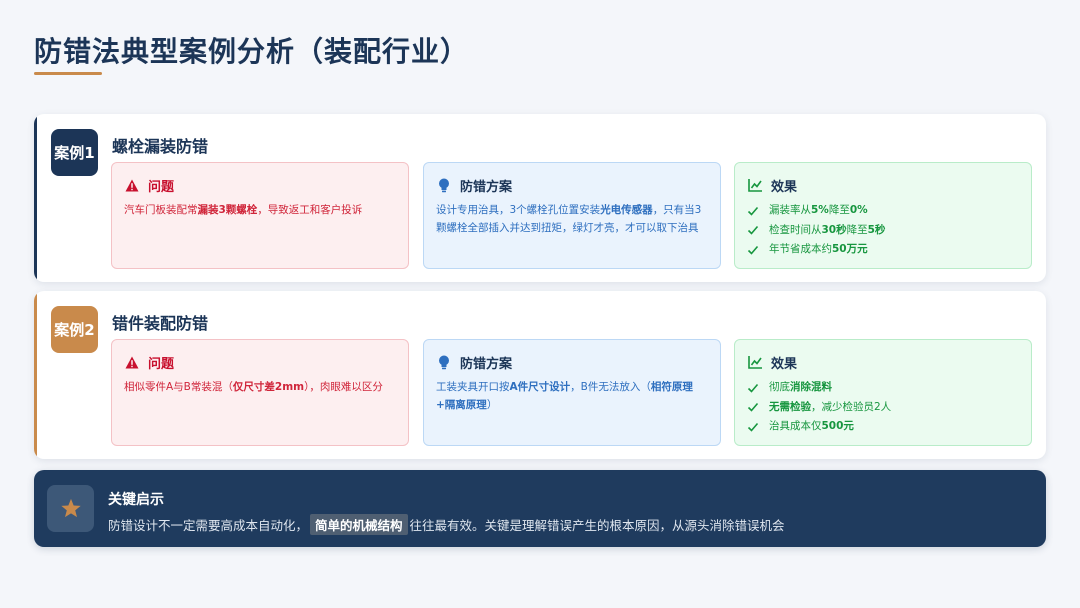 This screenshot has height=608, width=1080. What do you see at coordinates (884, 231) in the screenshot?
I see `effect-item: 检查时间从 30秒 降至 5秒` at bounding box center [884, 231].